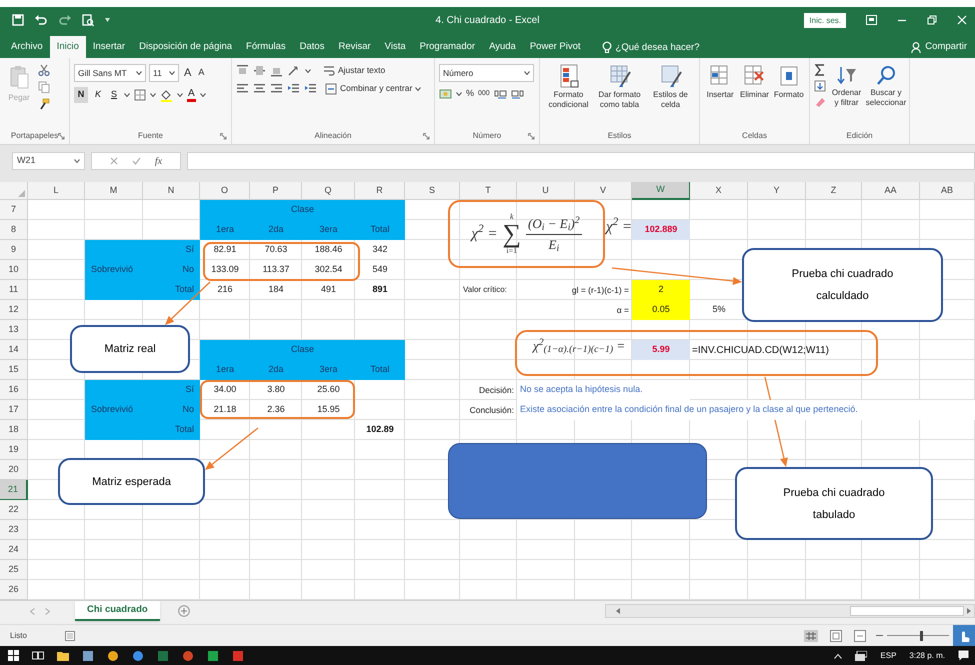 This screenshot has height=665, width=975. I want to click on cells-button: Eliminar, so click(754, 96).